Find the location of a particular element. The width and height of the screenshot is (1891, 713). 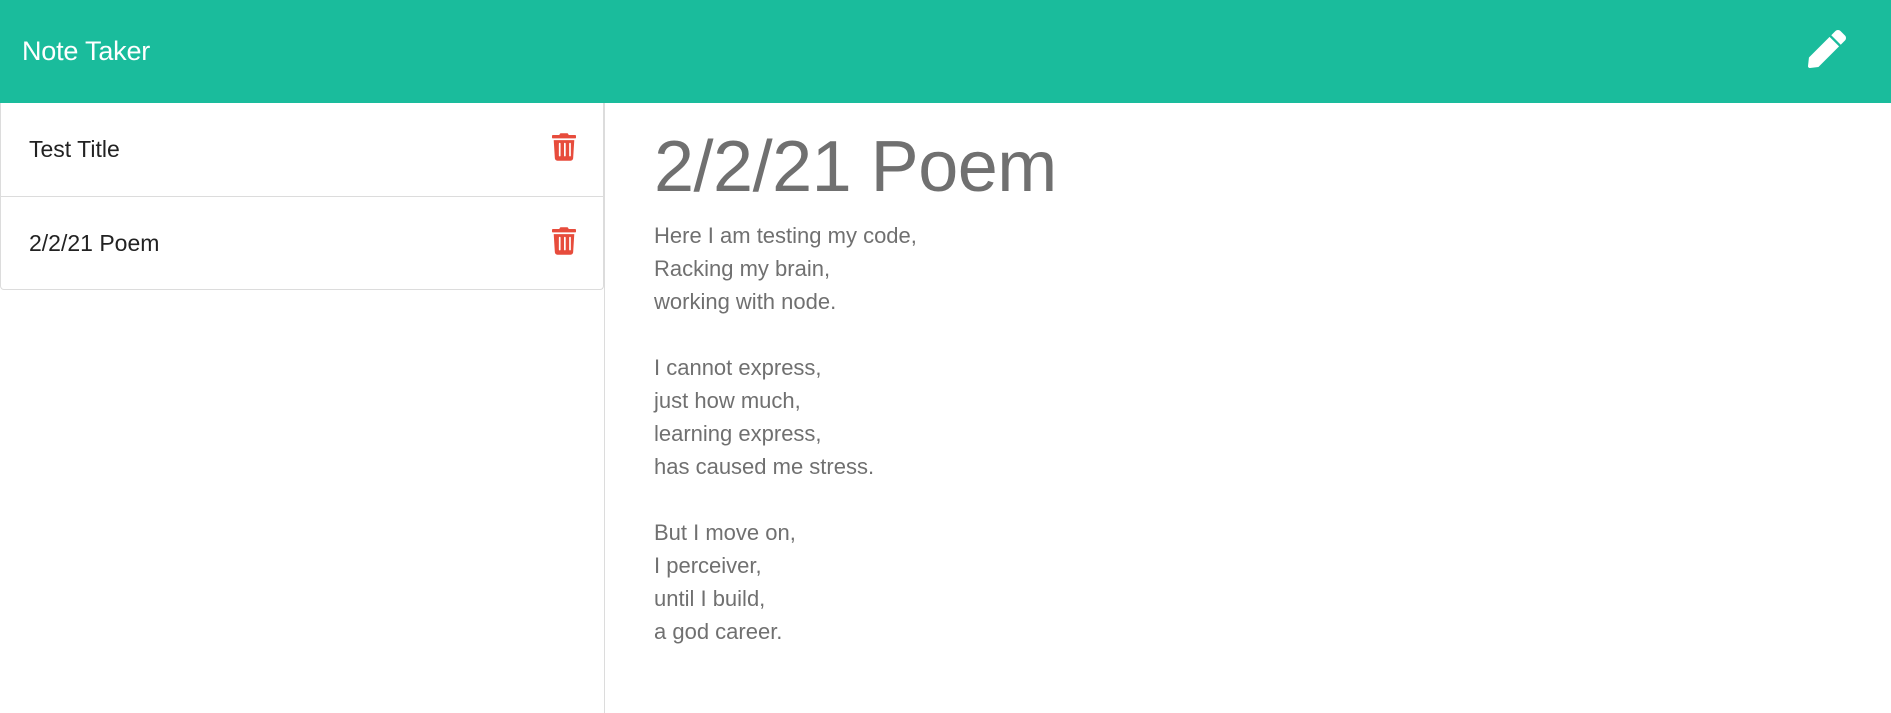

pencil-icon is located at coordinates (1827, 49).